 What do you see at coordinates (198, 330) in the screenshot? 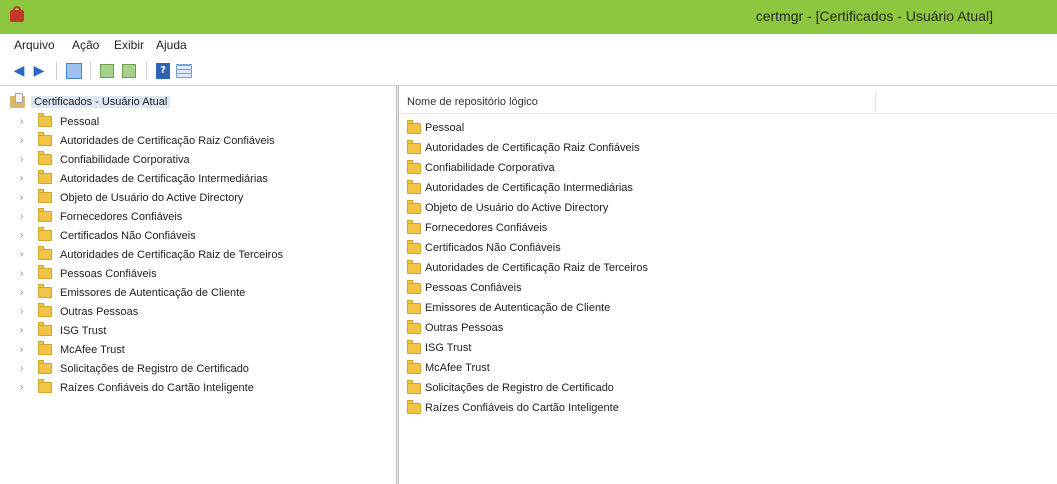
I see `tree-item: › ISG Trust` at bounding box center [198, 330].